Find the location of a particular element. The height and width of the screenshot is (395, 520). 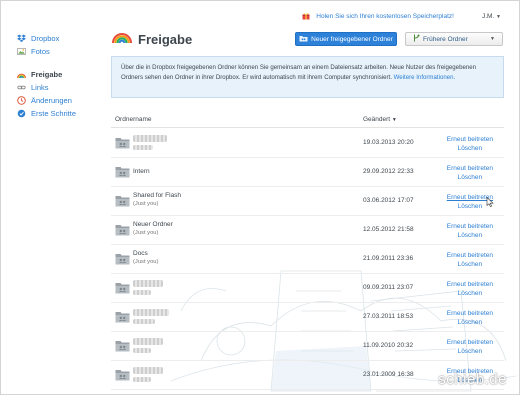

sidebar-item-fotos: Fotos is located at coordinates (57, 51).